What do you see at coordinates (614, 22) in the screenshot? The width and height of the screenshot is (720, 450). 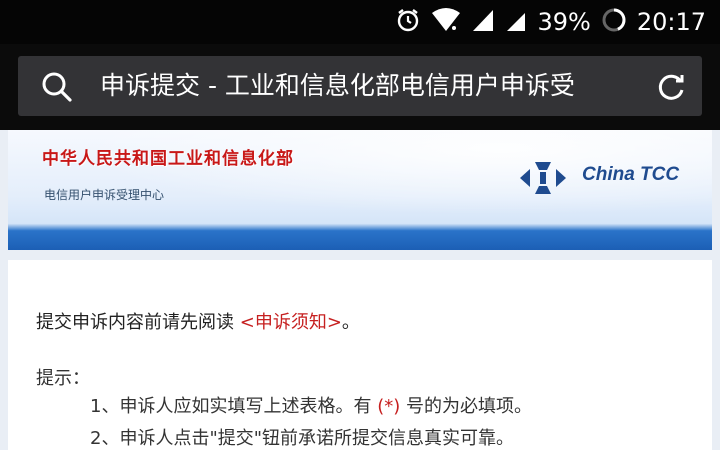 I see `battery-icon` at bounding box center [614, 22].